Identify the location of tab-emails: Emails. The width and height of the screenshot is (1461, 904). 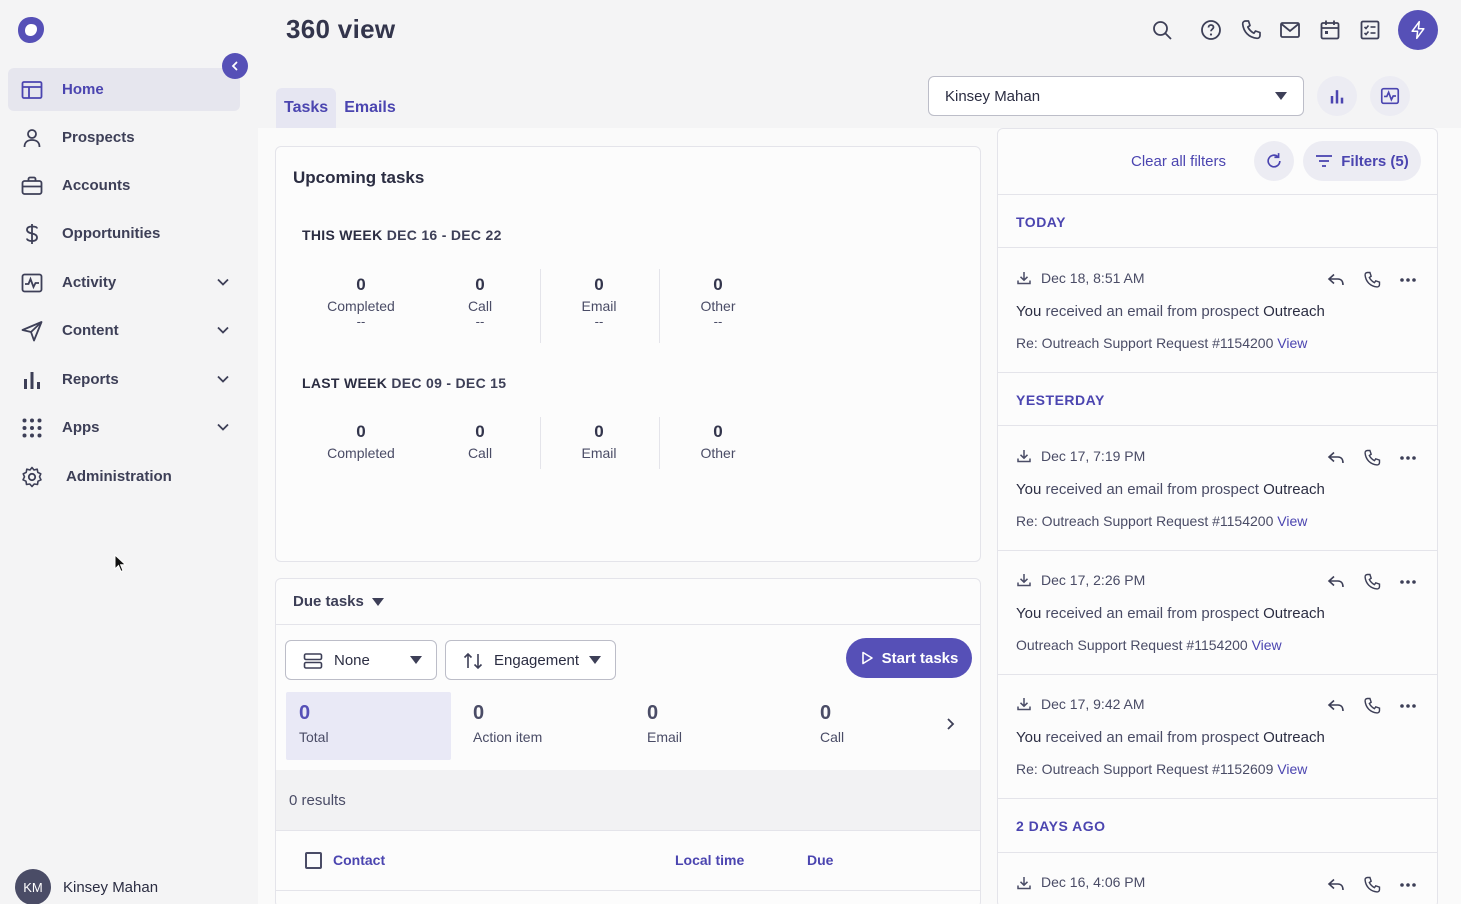
(370, 108).